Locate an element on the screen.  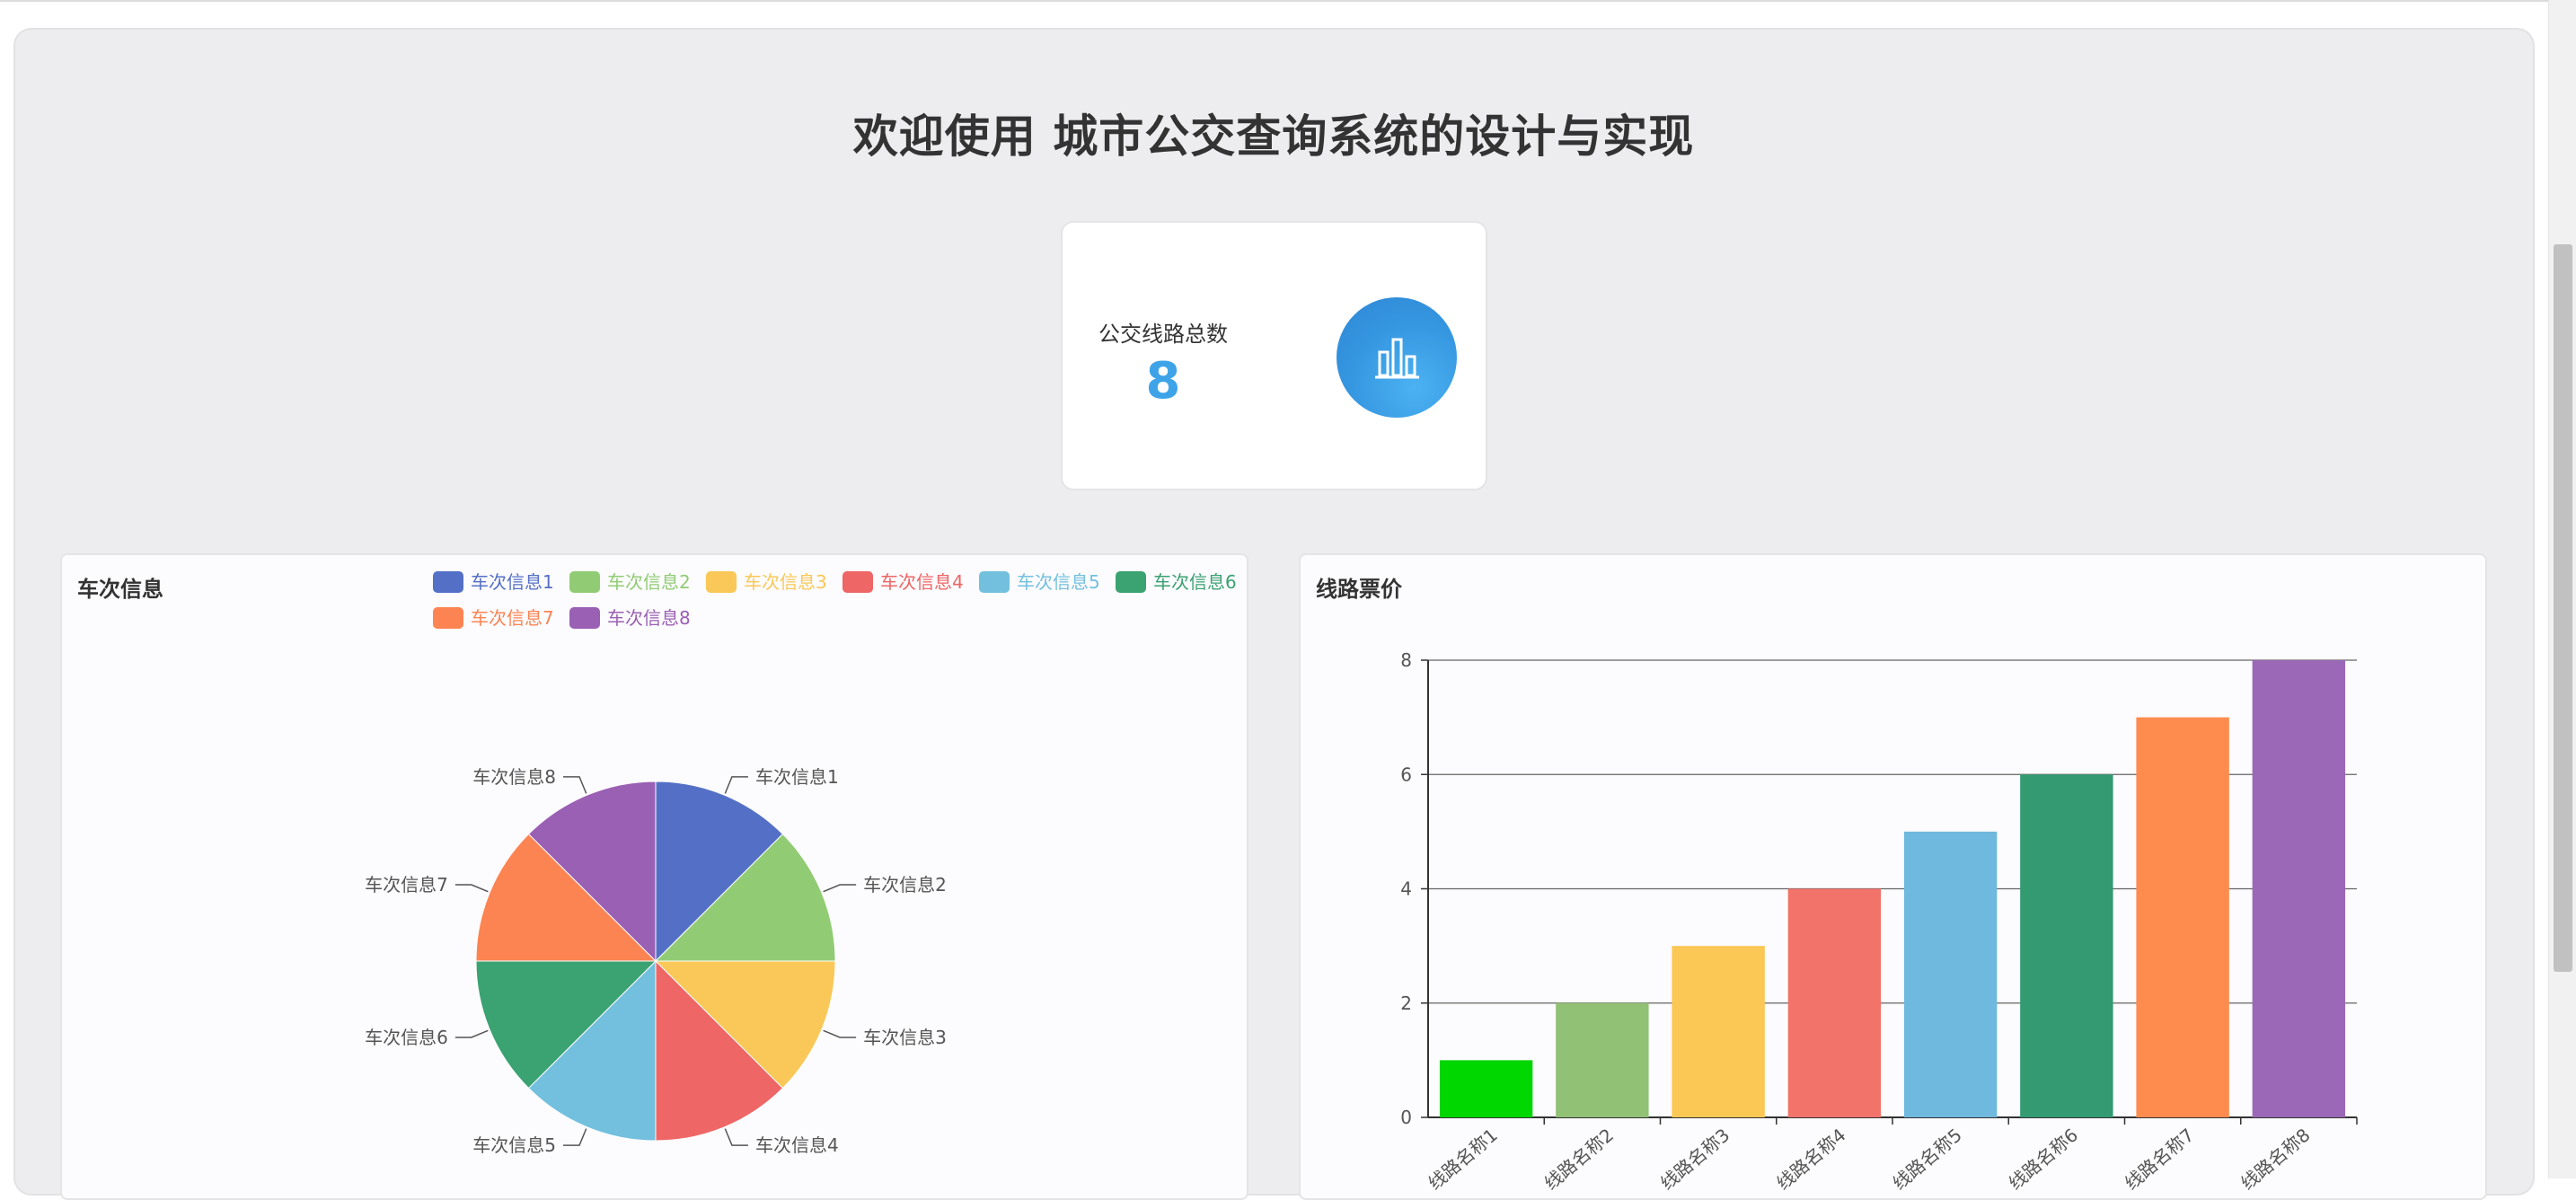
legend-label-2: 车次信息2 is located at coordinates (649, 582).